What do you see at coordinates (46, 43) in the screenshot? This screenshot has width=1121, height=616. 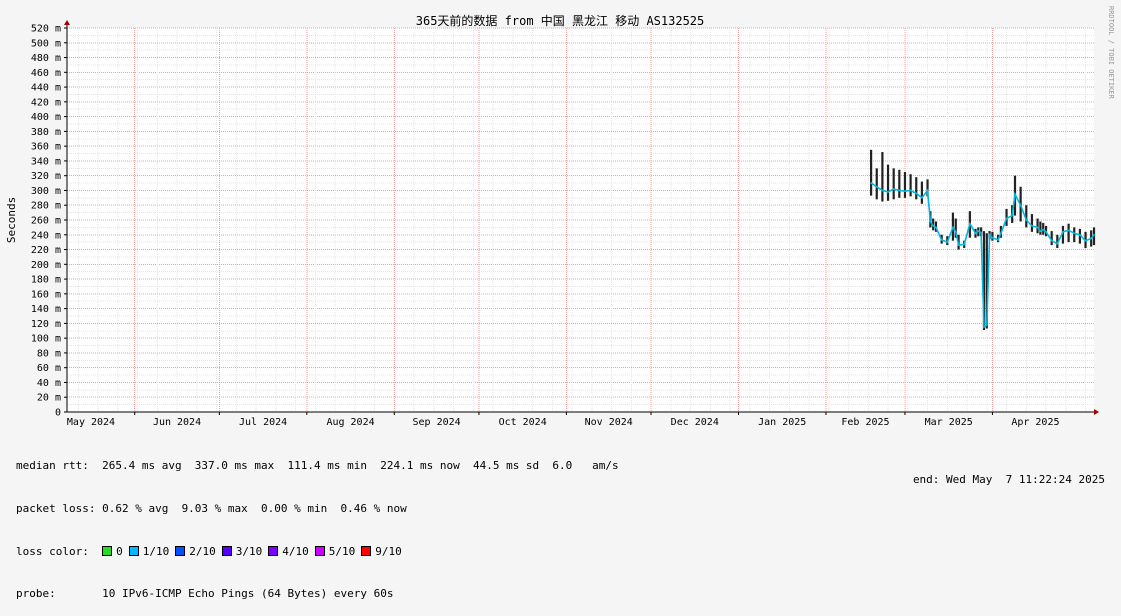 I see `y-tick-label: 500 m` at bounding box center [46, 43].